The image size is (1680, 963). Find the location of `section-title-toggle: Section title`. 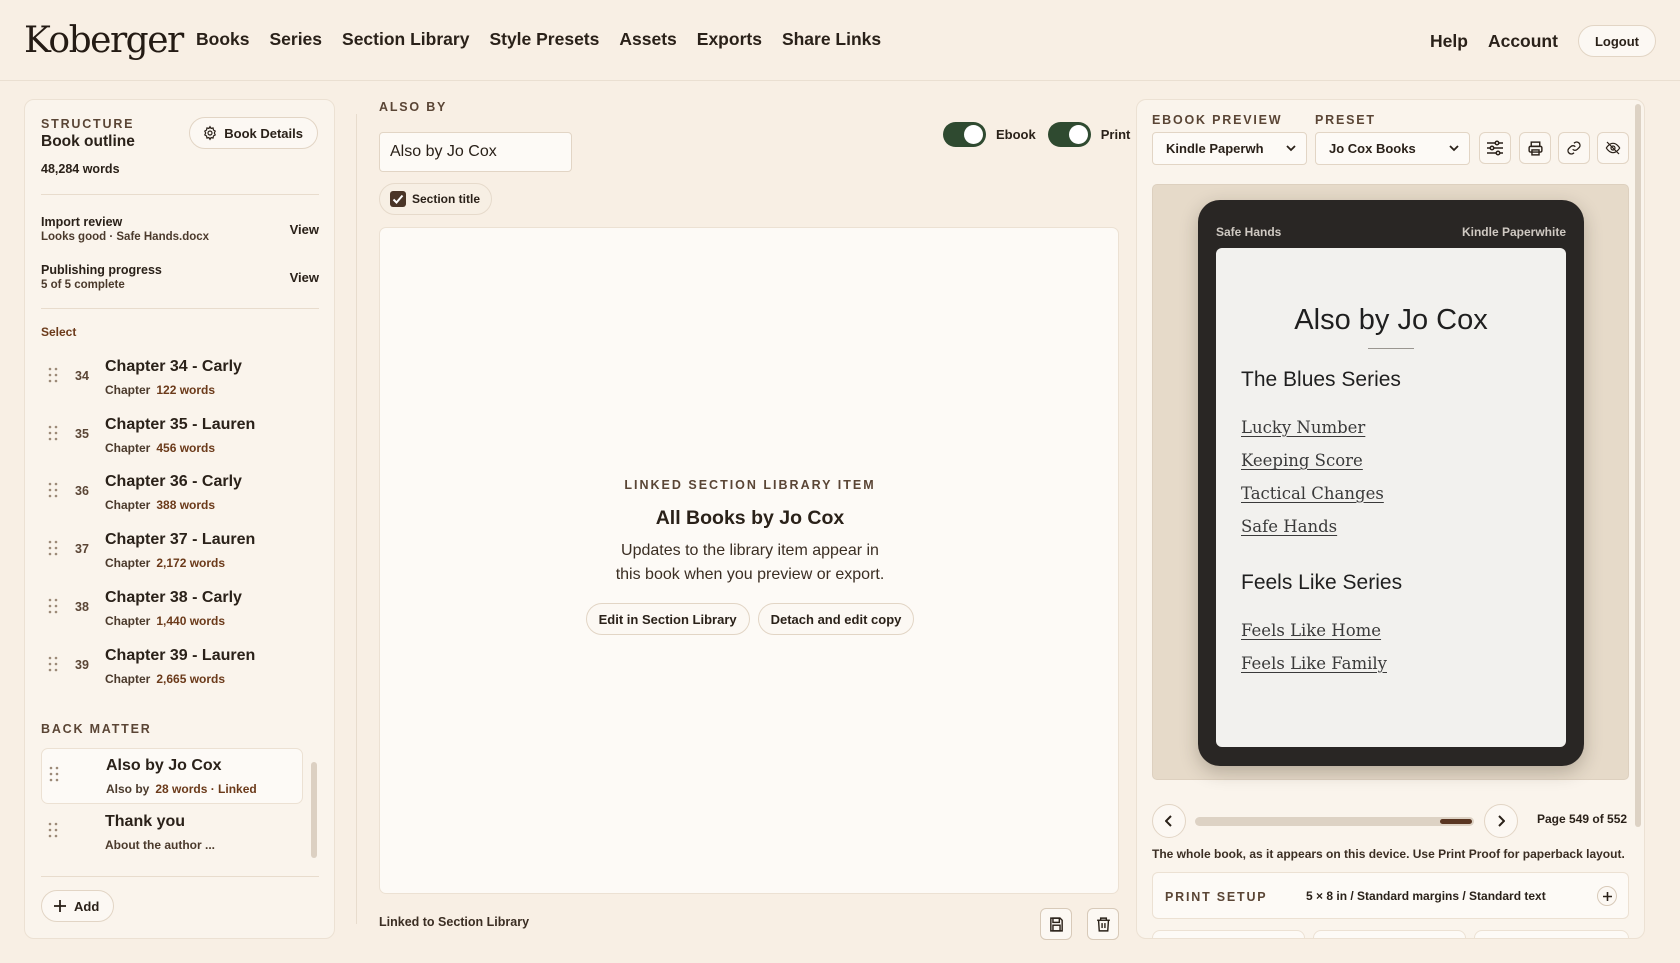

section-title-toggle: Section title is located at coordinates (436, 199).